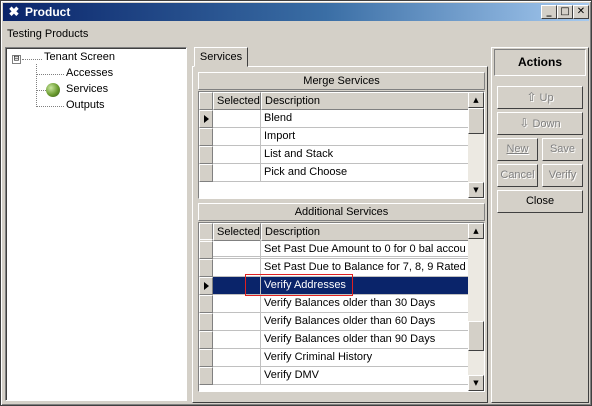 The image size is (592, 406). Describe the element at coordinates (237, 101) in the screenshot. I see `column-header-selected: Selected` at that location.